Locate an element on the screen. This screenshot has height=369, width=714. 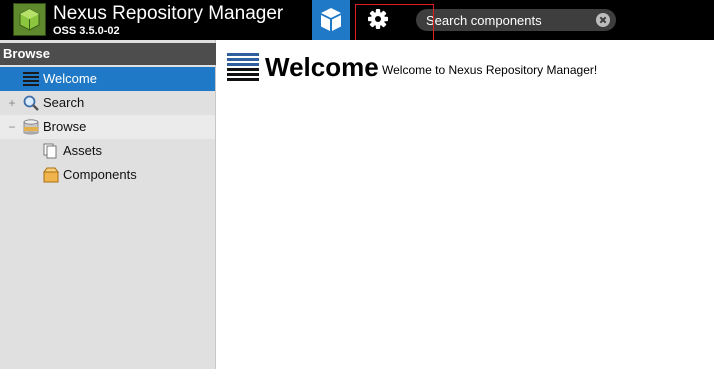
collapse-toggle-icon: − is located at coordinates (12, 127).